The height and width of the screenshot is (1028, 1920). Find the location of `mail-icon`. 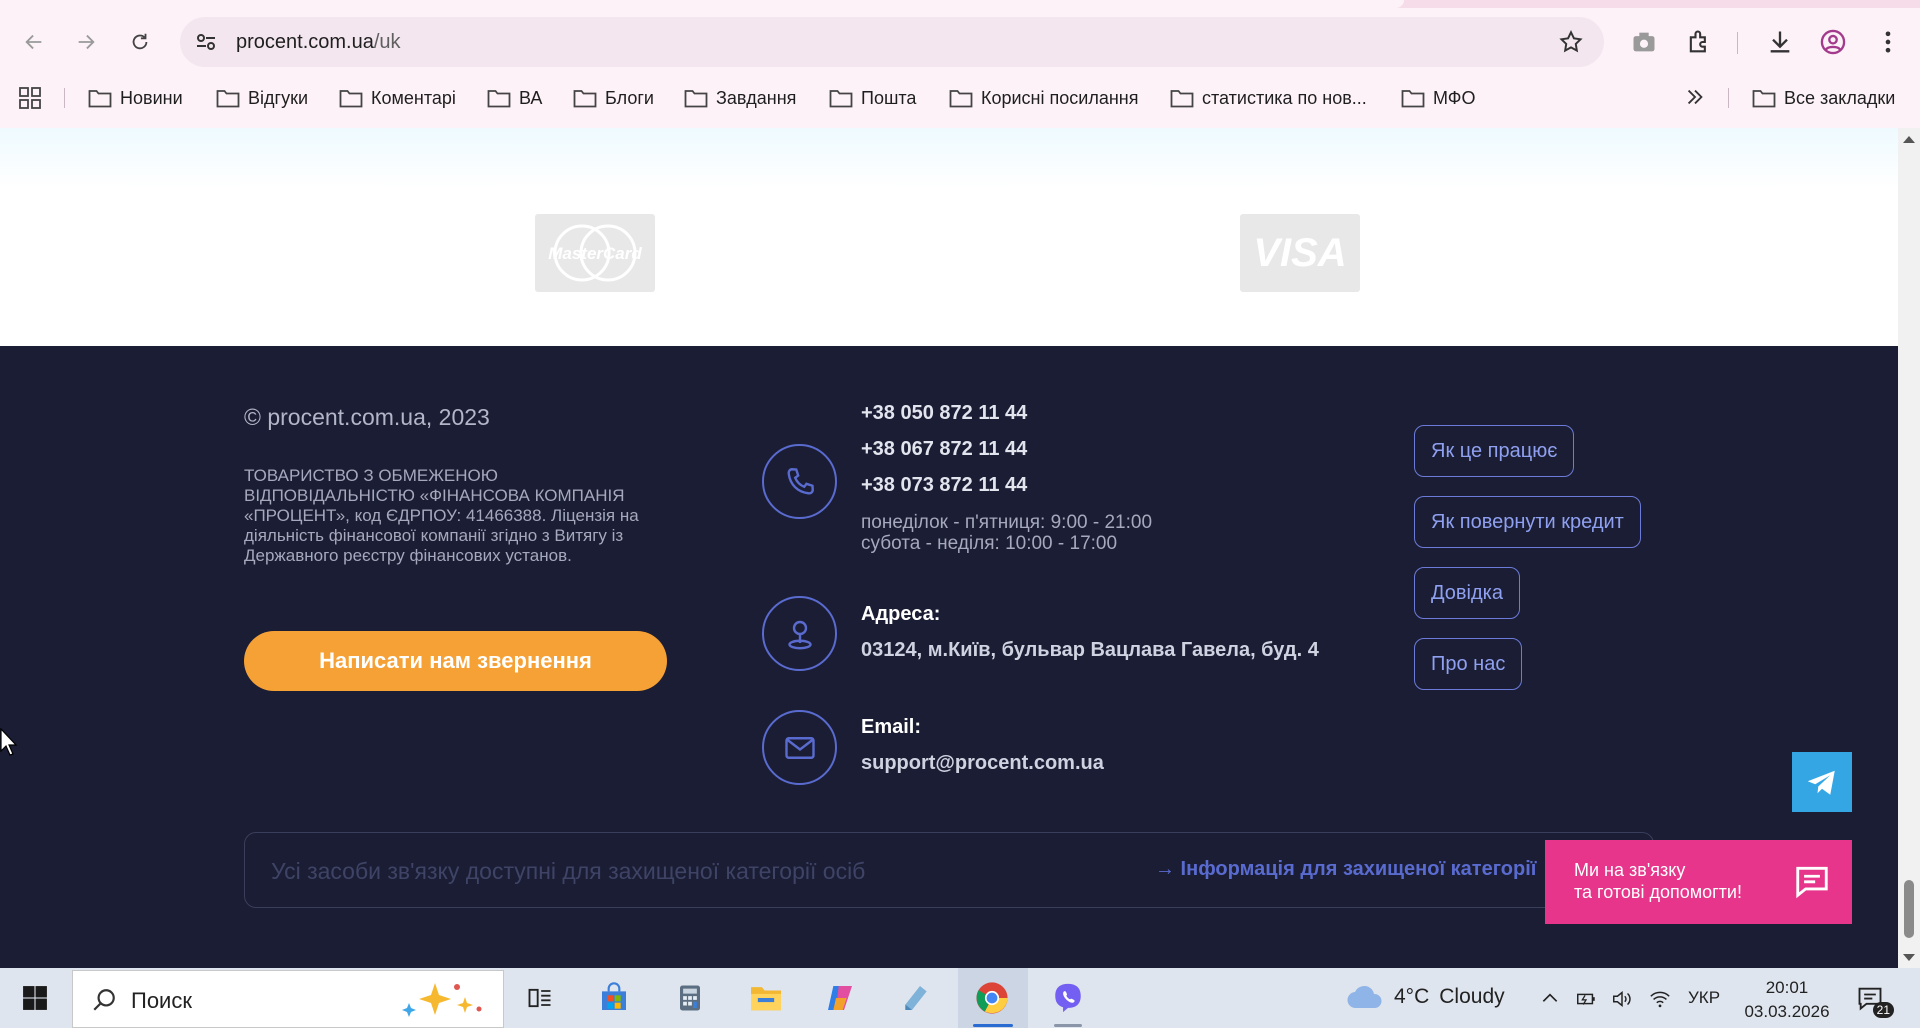

mail-icon is located at coordinates (799, 747).